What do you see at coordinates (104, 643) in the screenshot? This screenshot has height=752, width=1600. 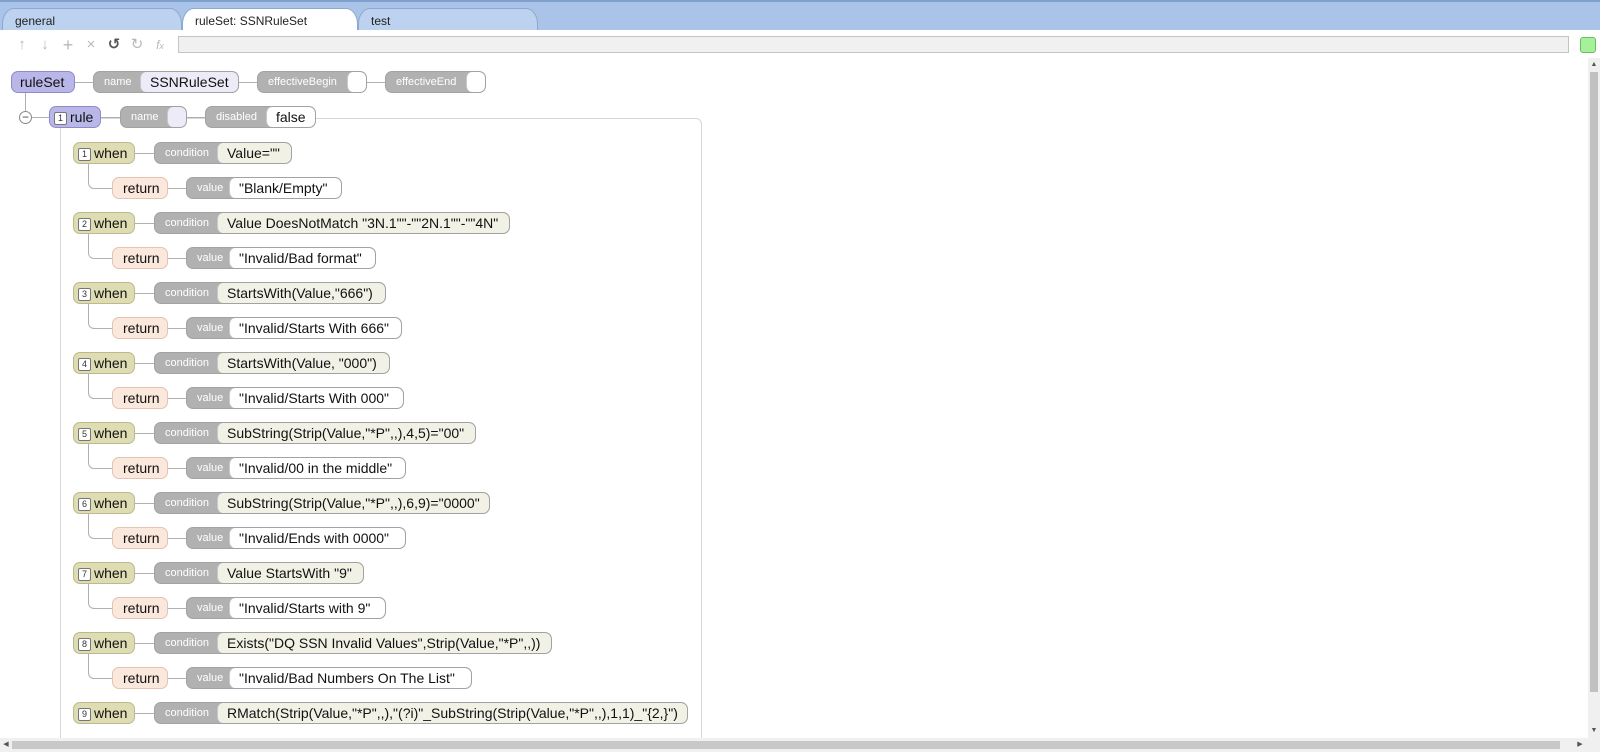 I see `when-node: 8 when` at bounding box center [104, 643].